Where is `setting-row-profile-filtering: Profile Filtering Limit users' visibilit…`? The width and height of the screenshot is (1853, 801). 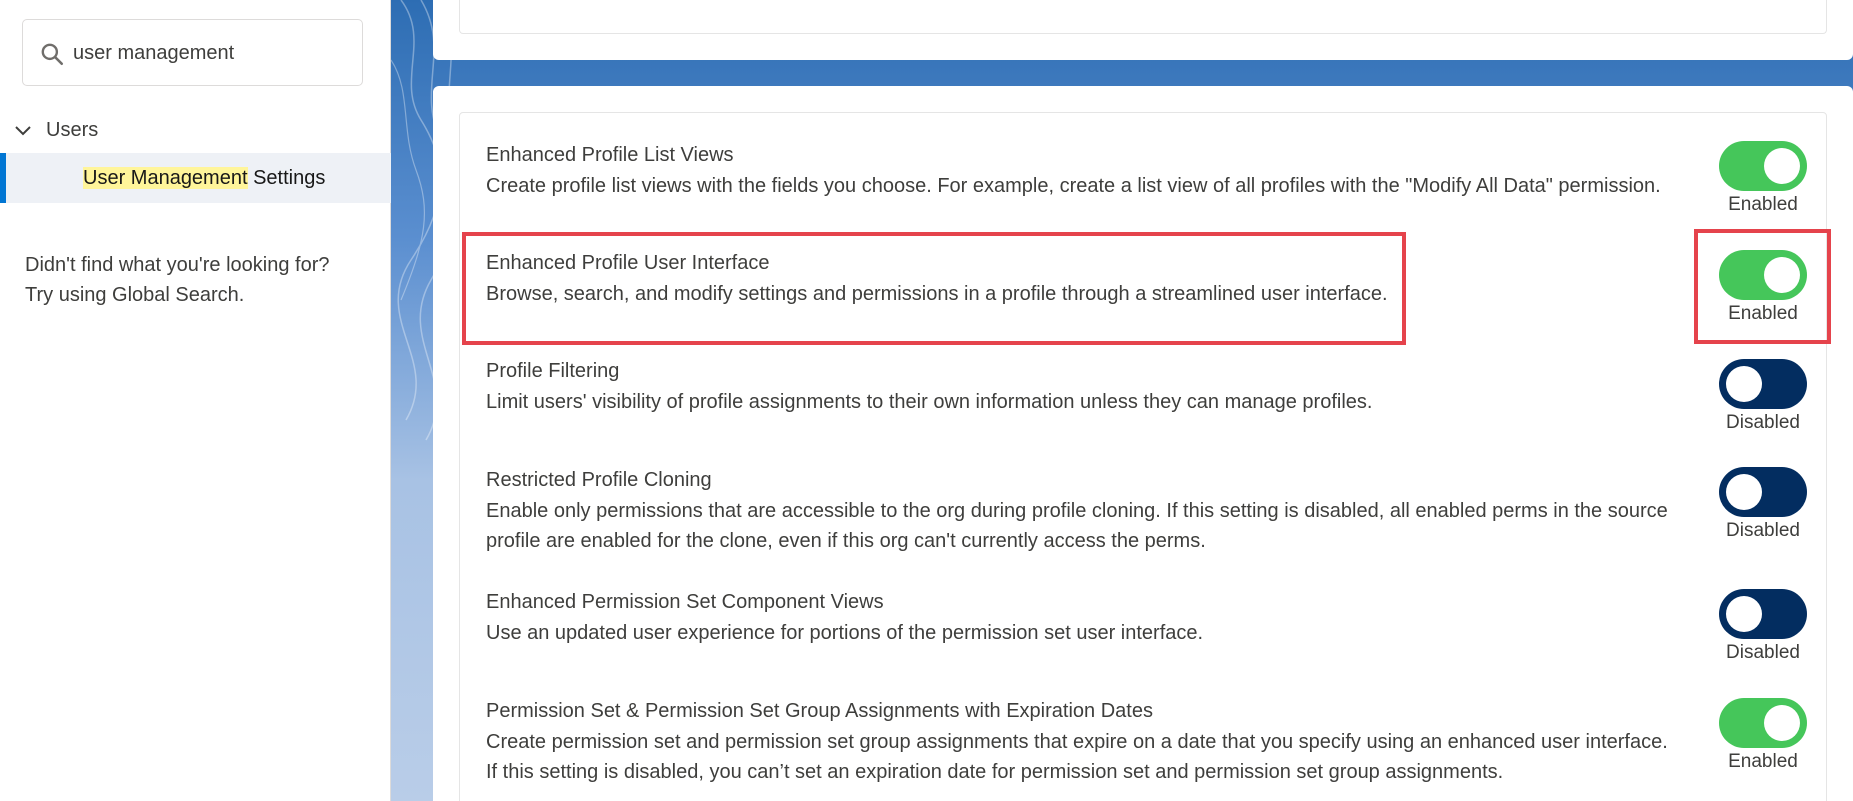 setting-row-profile-filtering: Profile Filtering Limit users' visibilit… is located at coordinates (1156, 387).